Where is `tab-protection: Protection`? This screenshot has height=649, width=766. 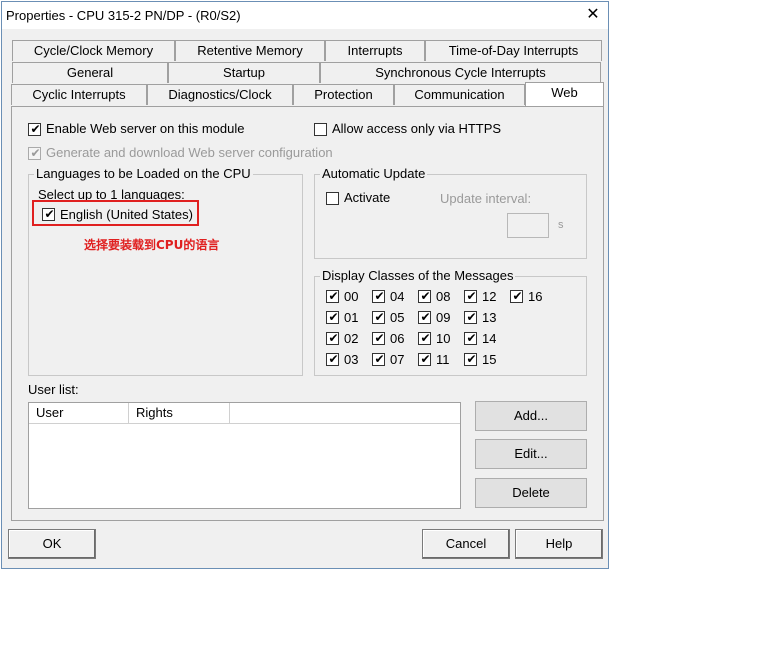 tab-protection: Protection is located at coordinates (343, 94).